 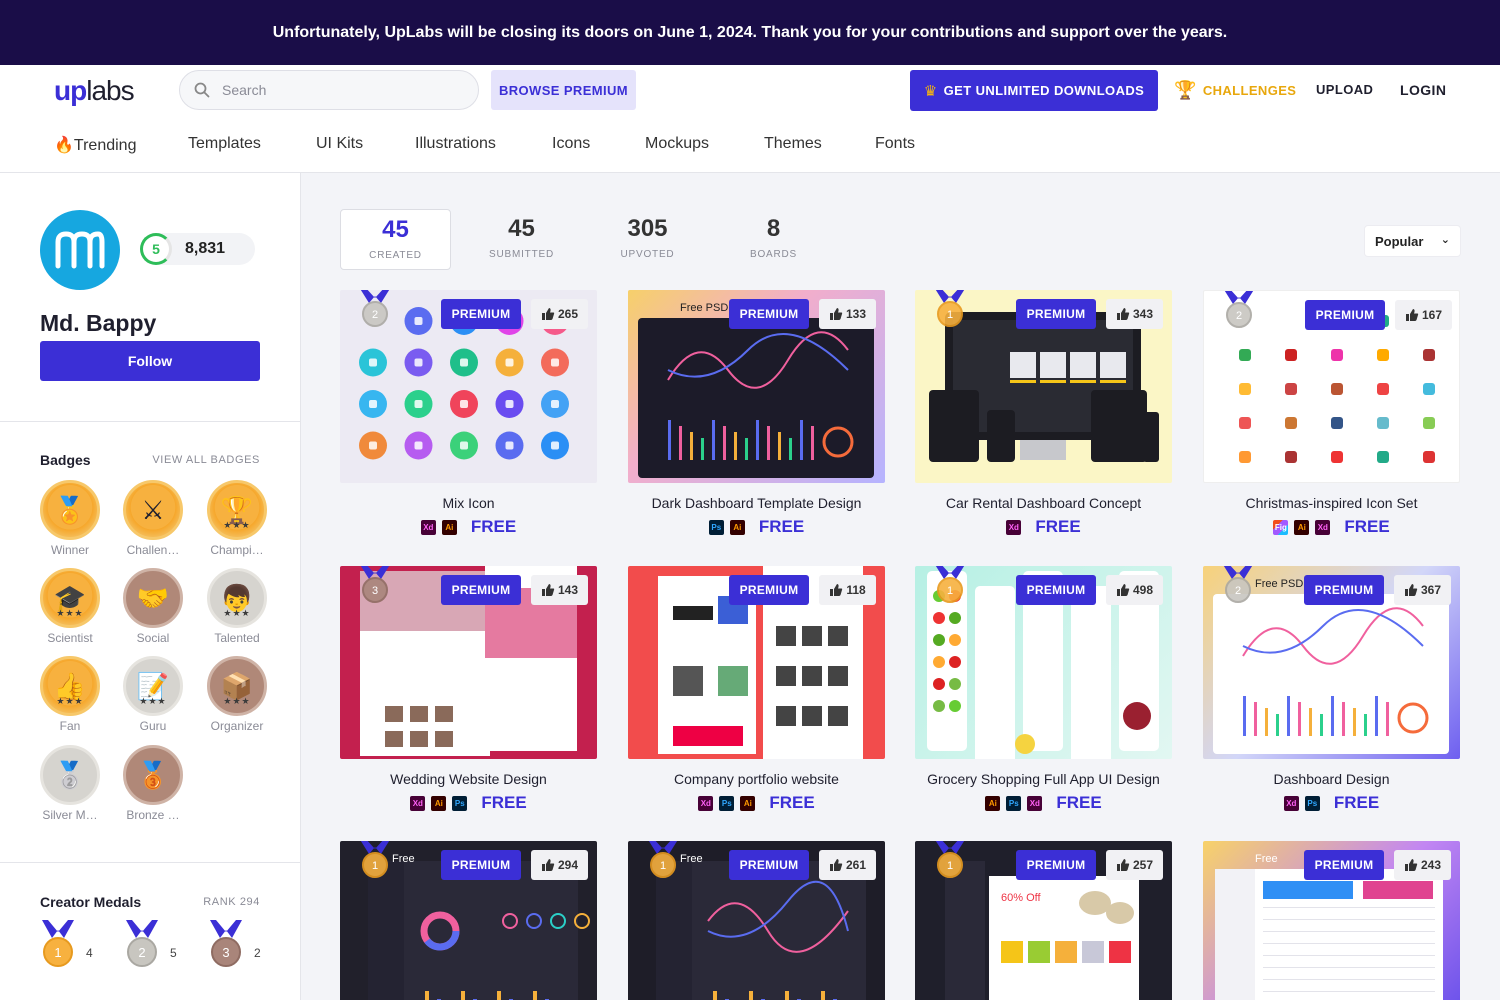 I want to click on badge-winner: 🏅 Winner, so click(x=70, y=518).